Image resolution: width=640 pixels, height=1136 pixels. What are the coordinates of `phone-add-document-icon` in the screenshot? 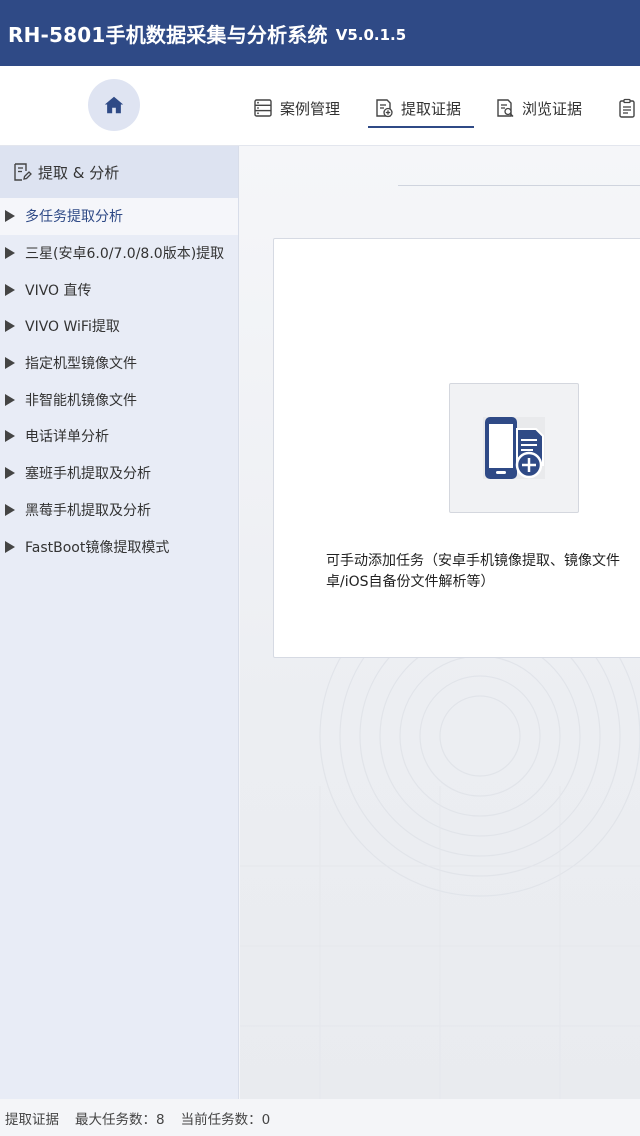 It's located at (514, 448).